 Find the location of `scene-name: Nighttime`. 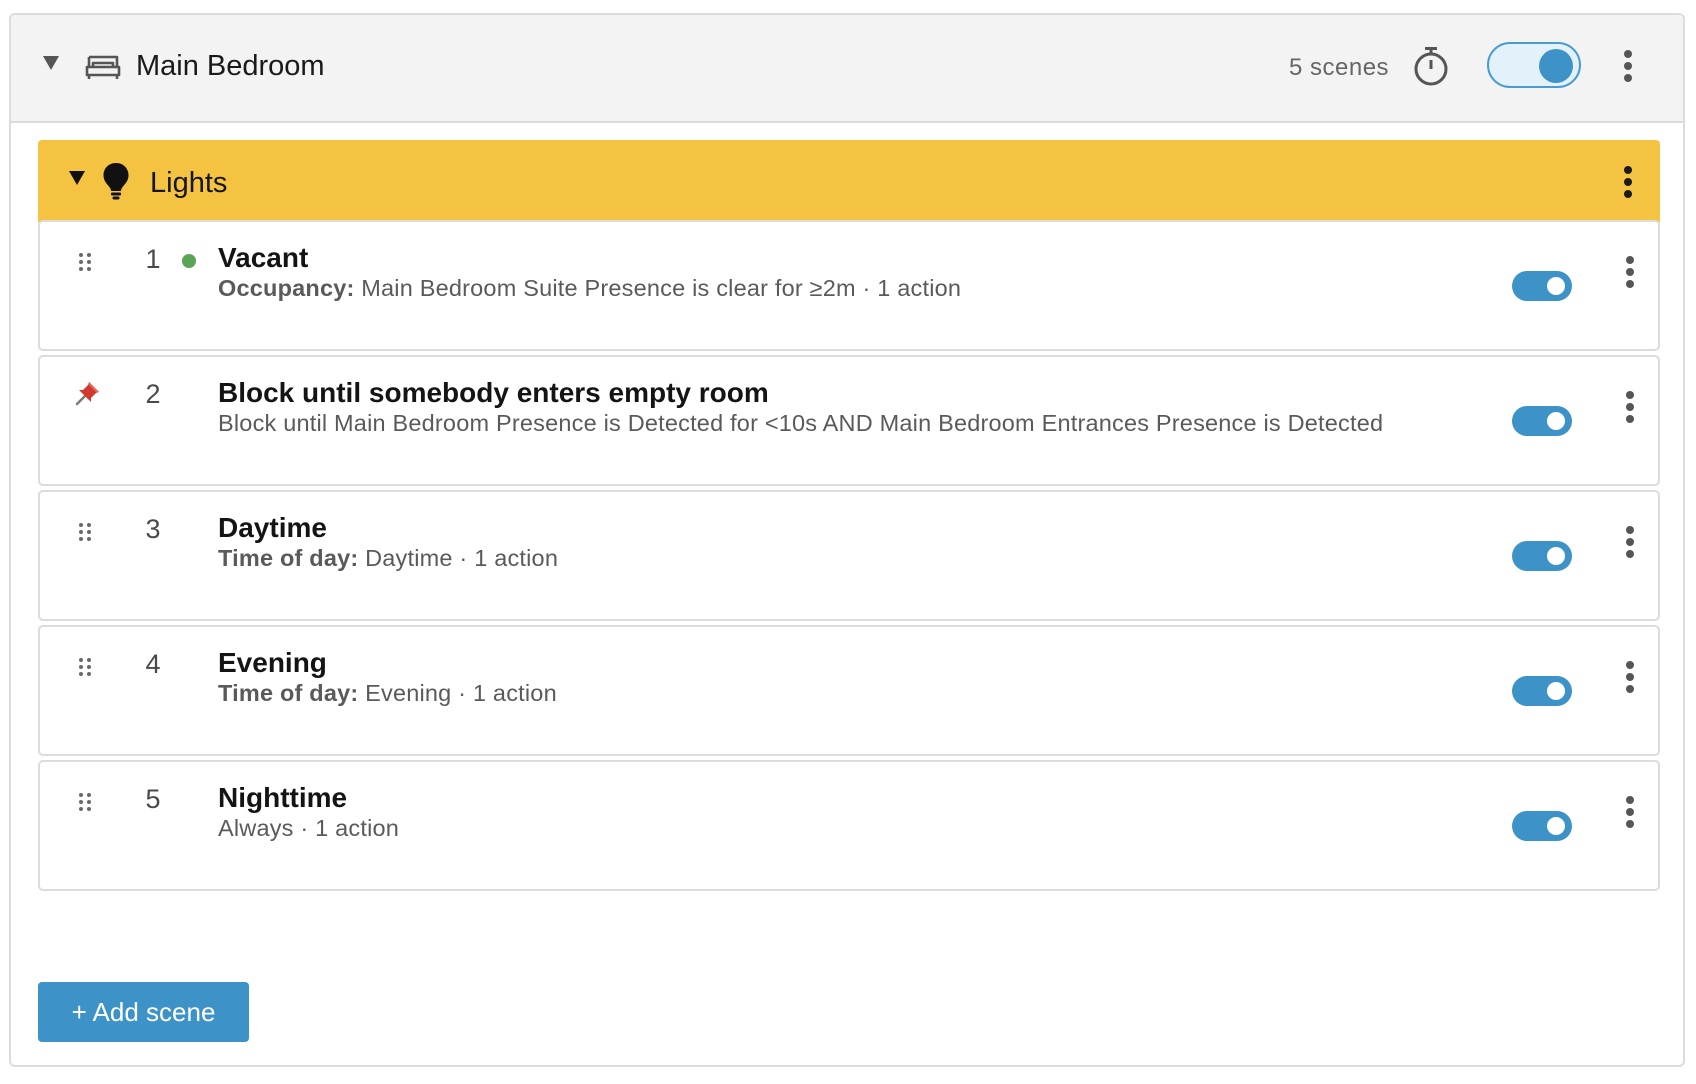

scene-name: Nighttime is located at coordinates (283, 797).